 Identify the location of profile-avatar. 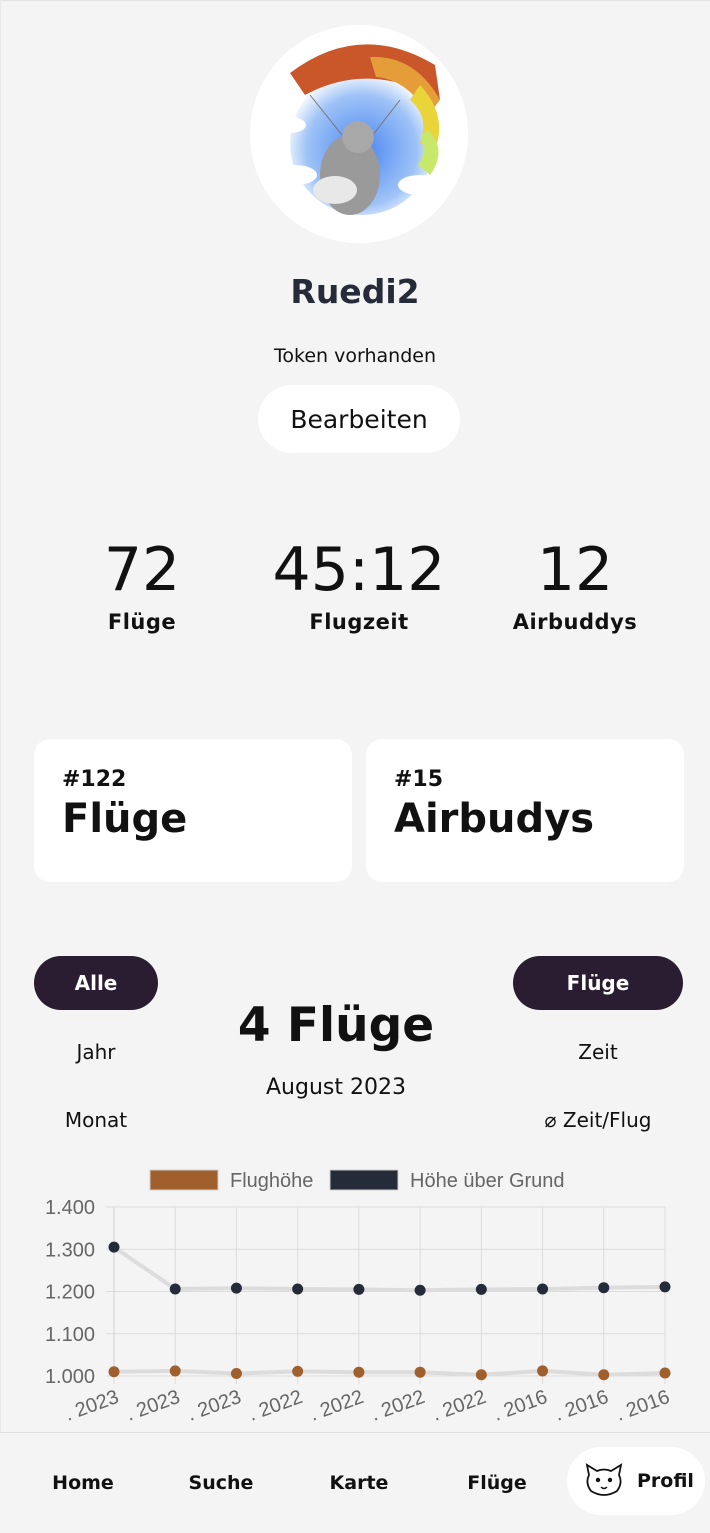
(359, 134).